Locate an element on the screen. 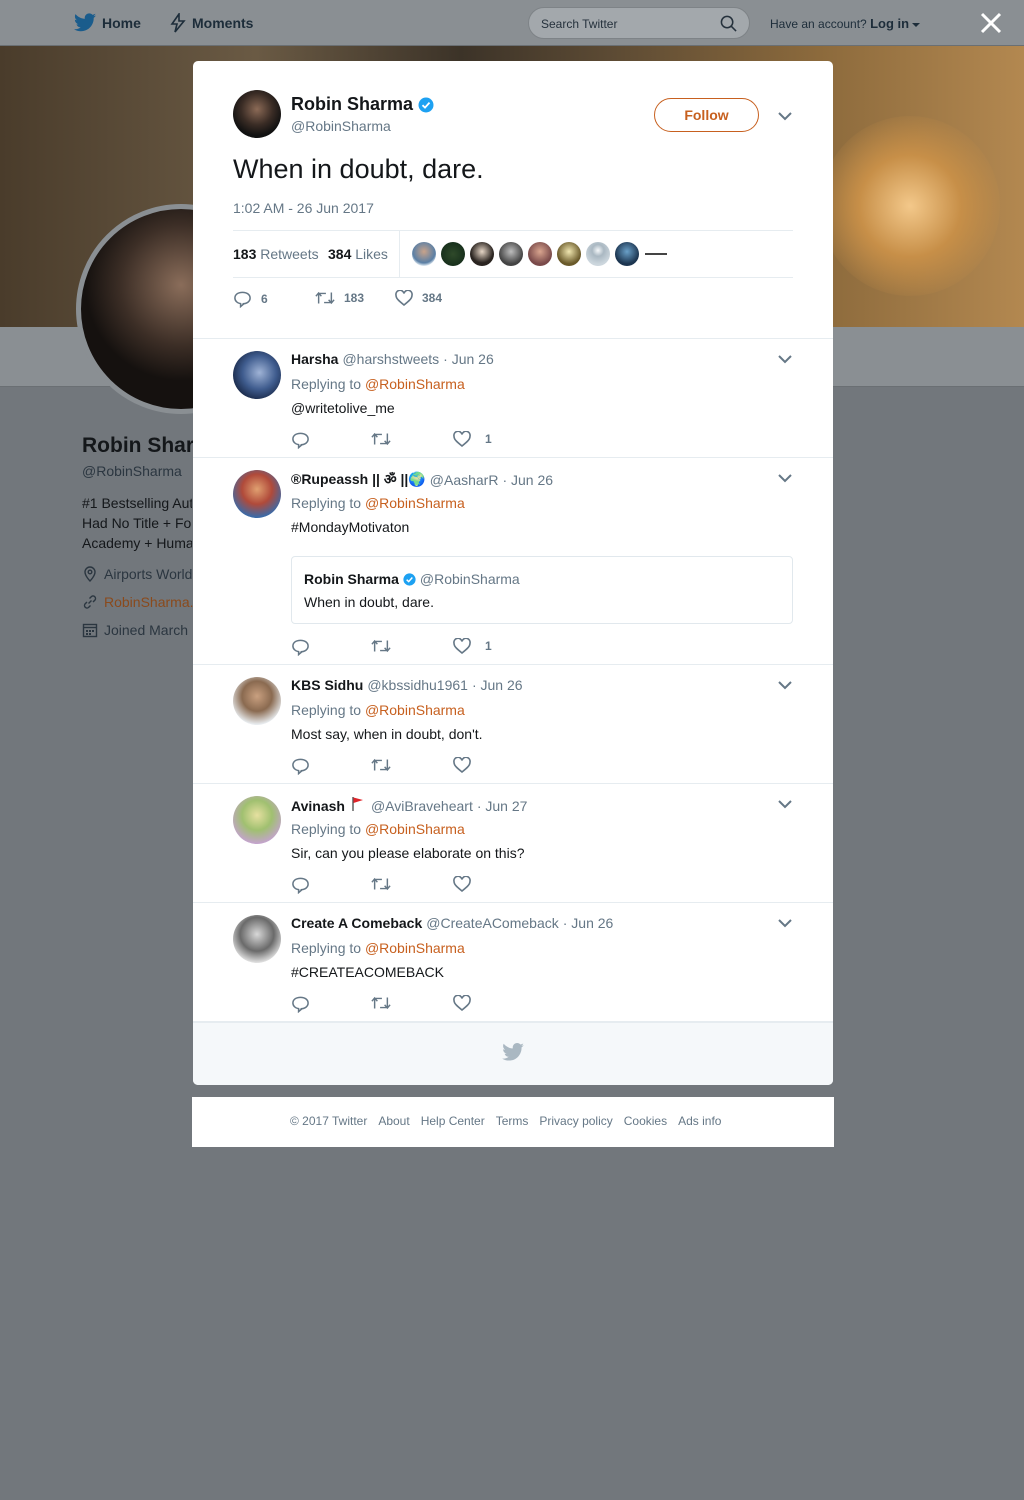  follow-button: Follow is located at coordinates (706, 115).